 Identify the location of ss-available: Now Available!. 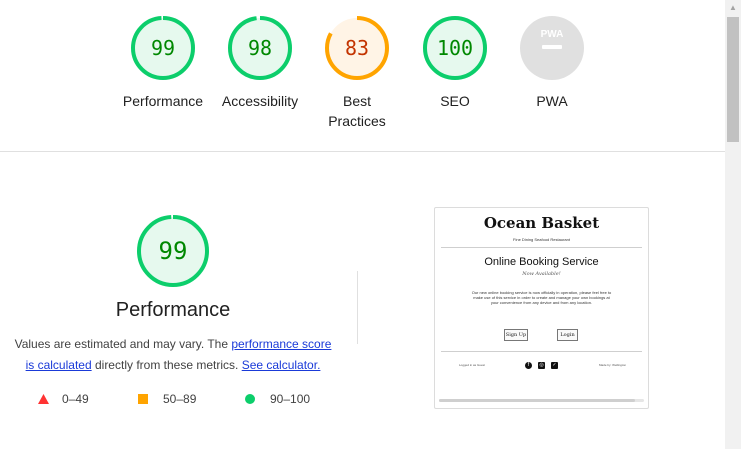
(541, 274).